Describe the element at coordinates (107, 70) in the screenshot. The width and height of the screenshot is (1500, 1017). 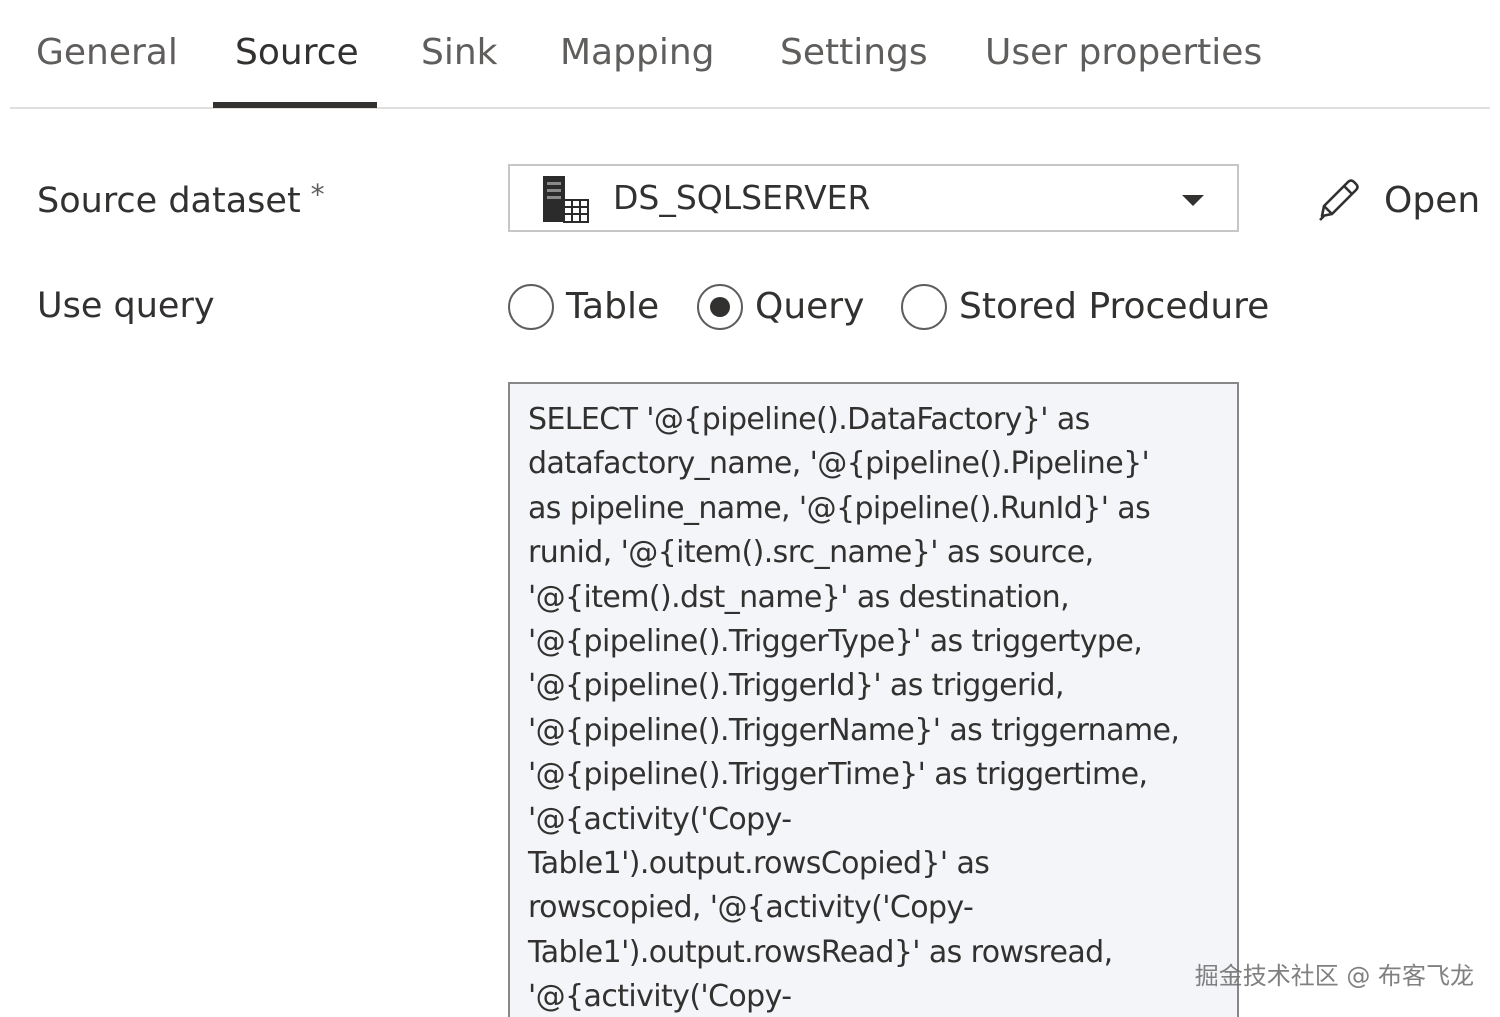
I see `tab-general: General` at that location.